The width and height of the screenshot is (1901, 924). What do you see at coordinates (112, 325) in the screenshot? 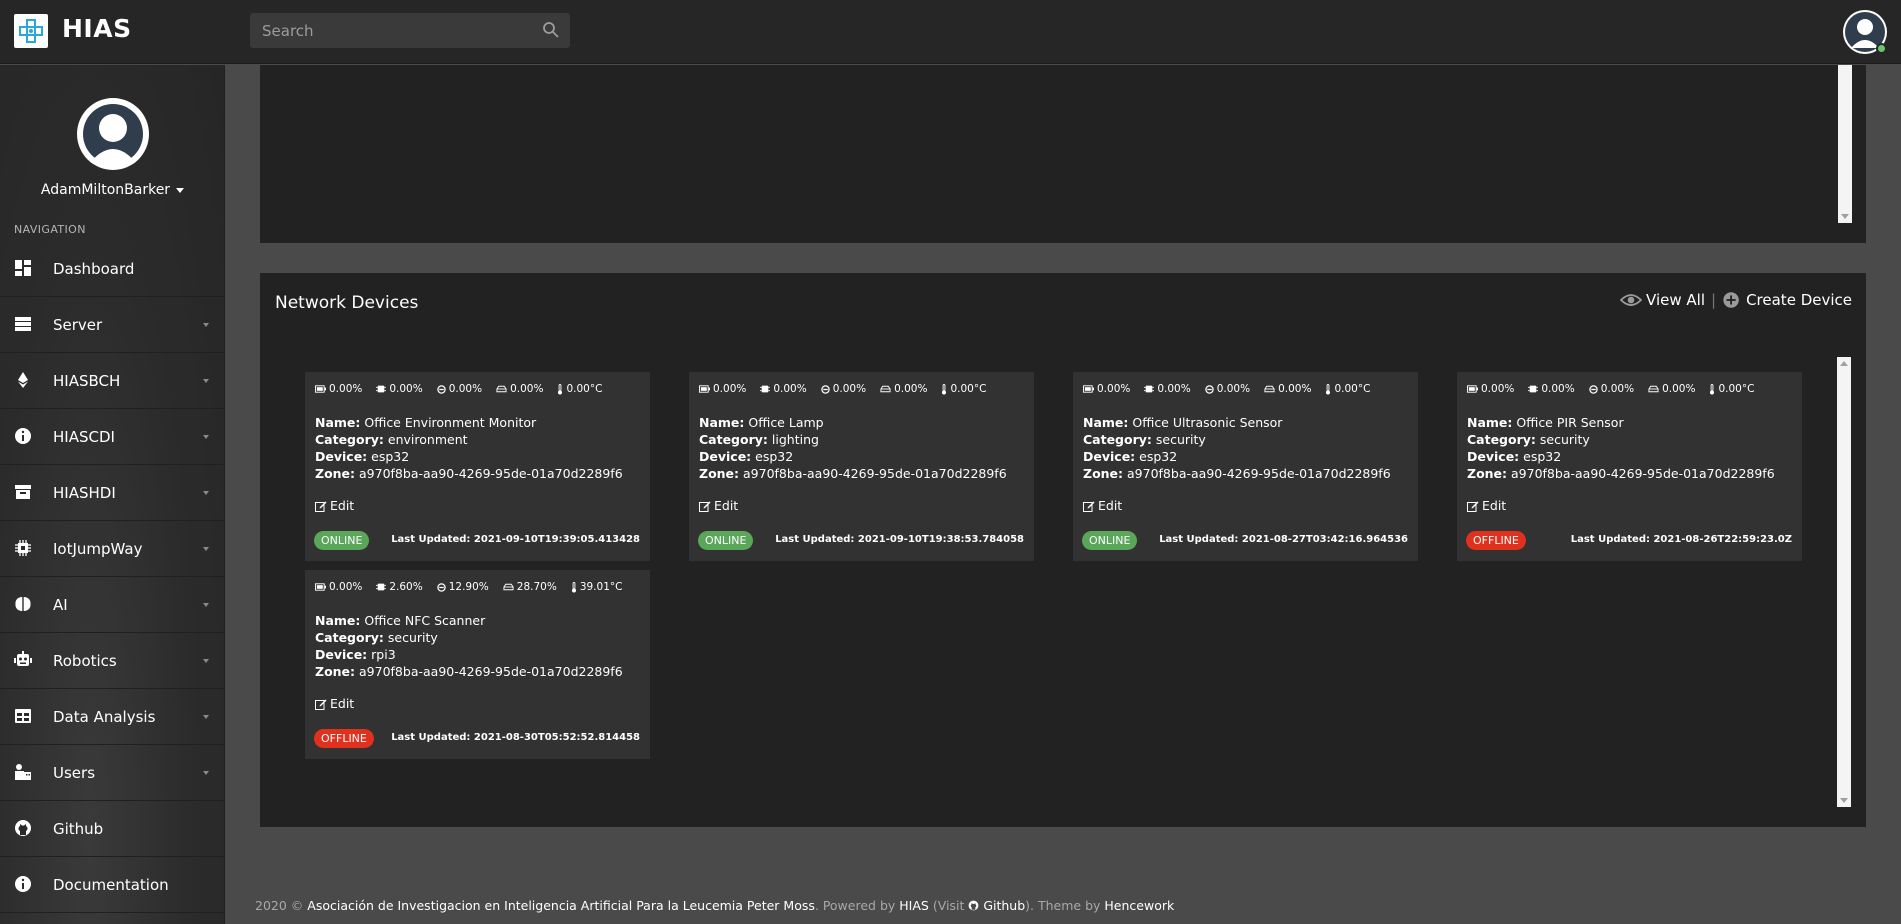
I see `sidebar-item-server: Server` at bounding box center [112, 325].